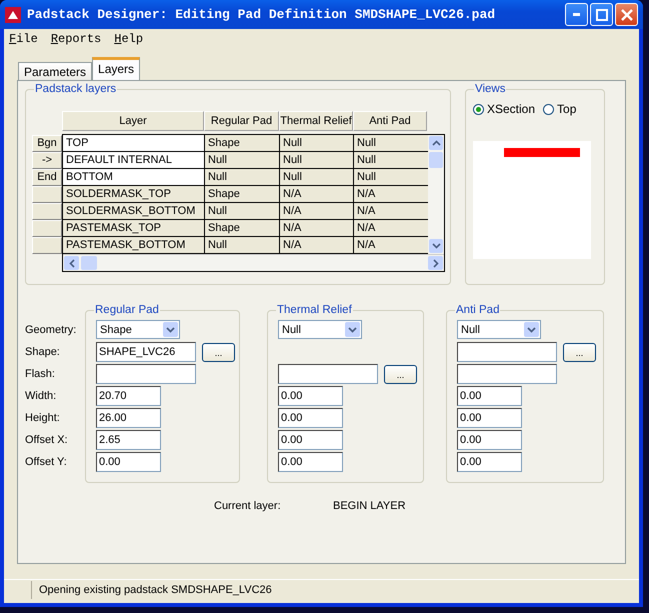 The height and width of the screenshot is (613, 649). Describe the element at coordinates (504, 109) in the screenshot. I see `radio-button: XSection` at that location.